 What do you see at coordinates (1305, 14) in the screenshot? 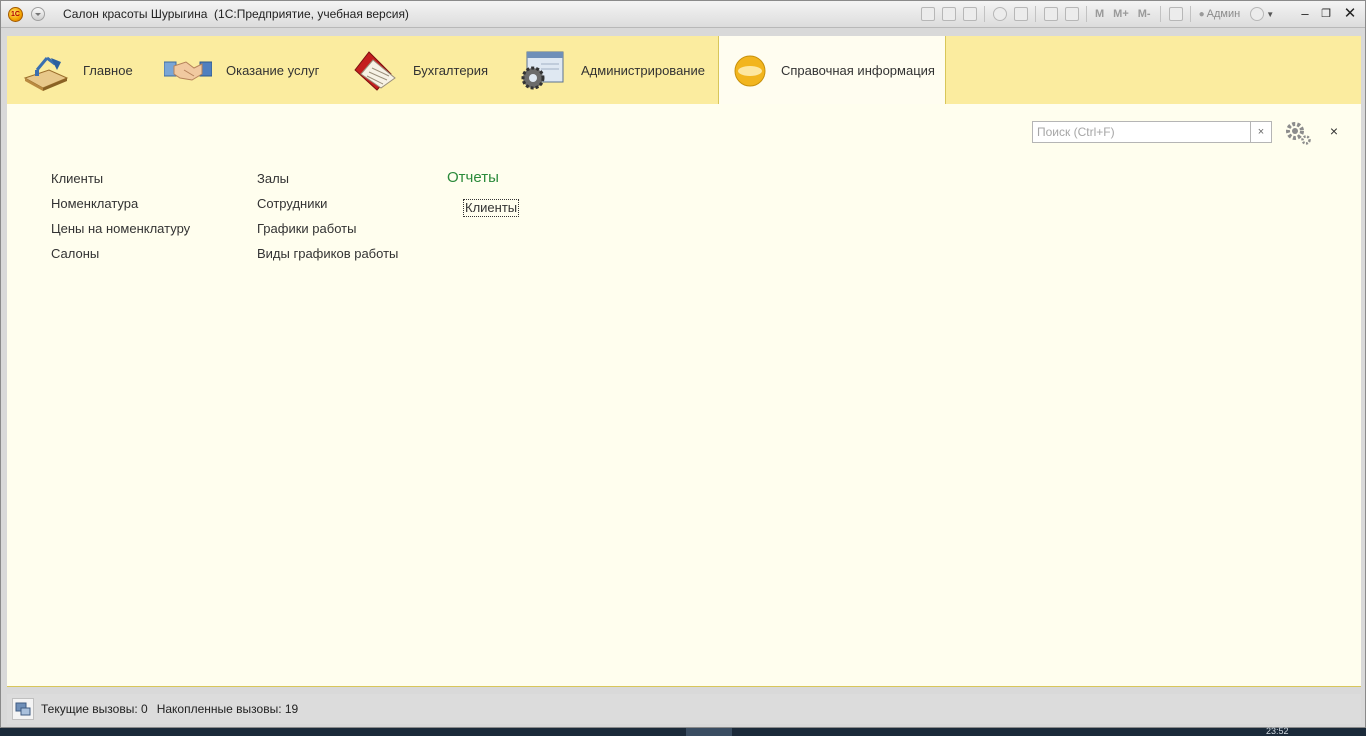
I see `minimize-button: –` at bounding box center [1305, 14].